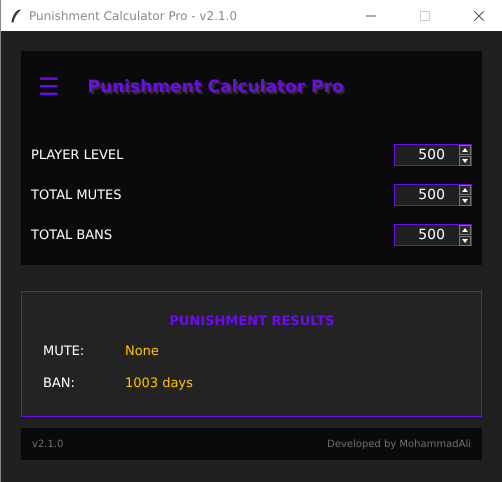 The width and height of the screenshot is (502, 482). I want to click on close-icon, so click(479, 15).